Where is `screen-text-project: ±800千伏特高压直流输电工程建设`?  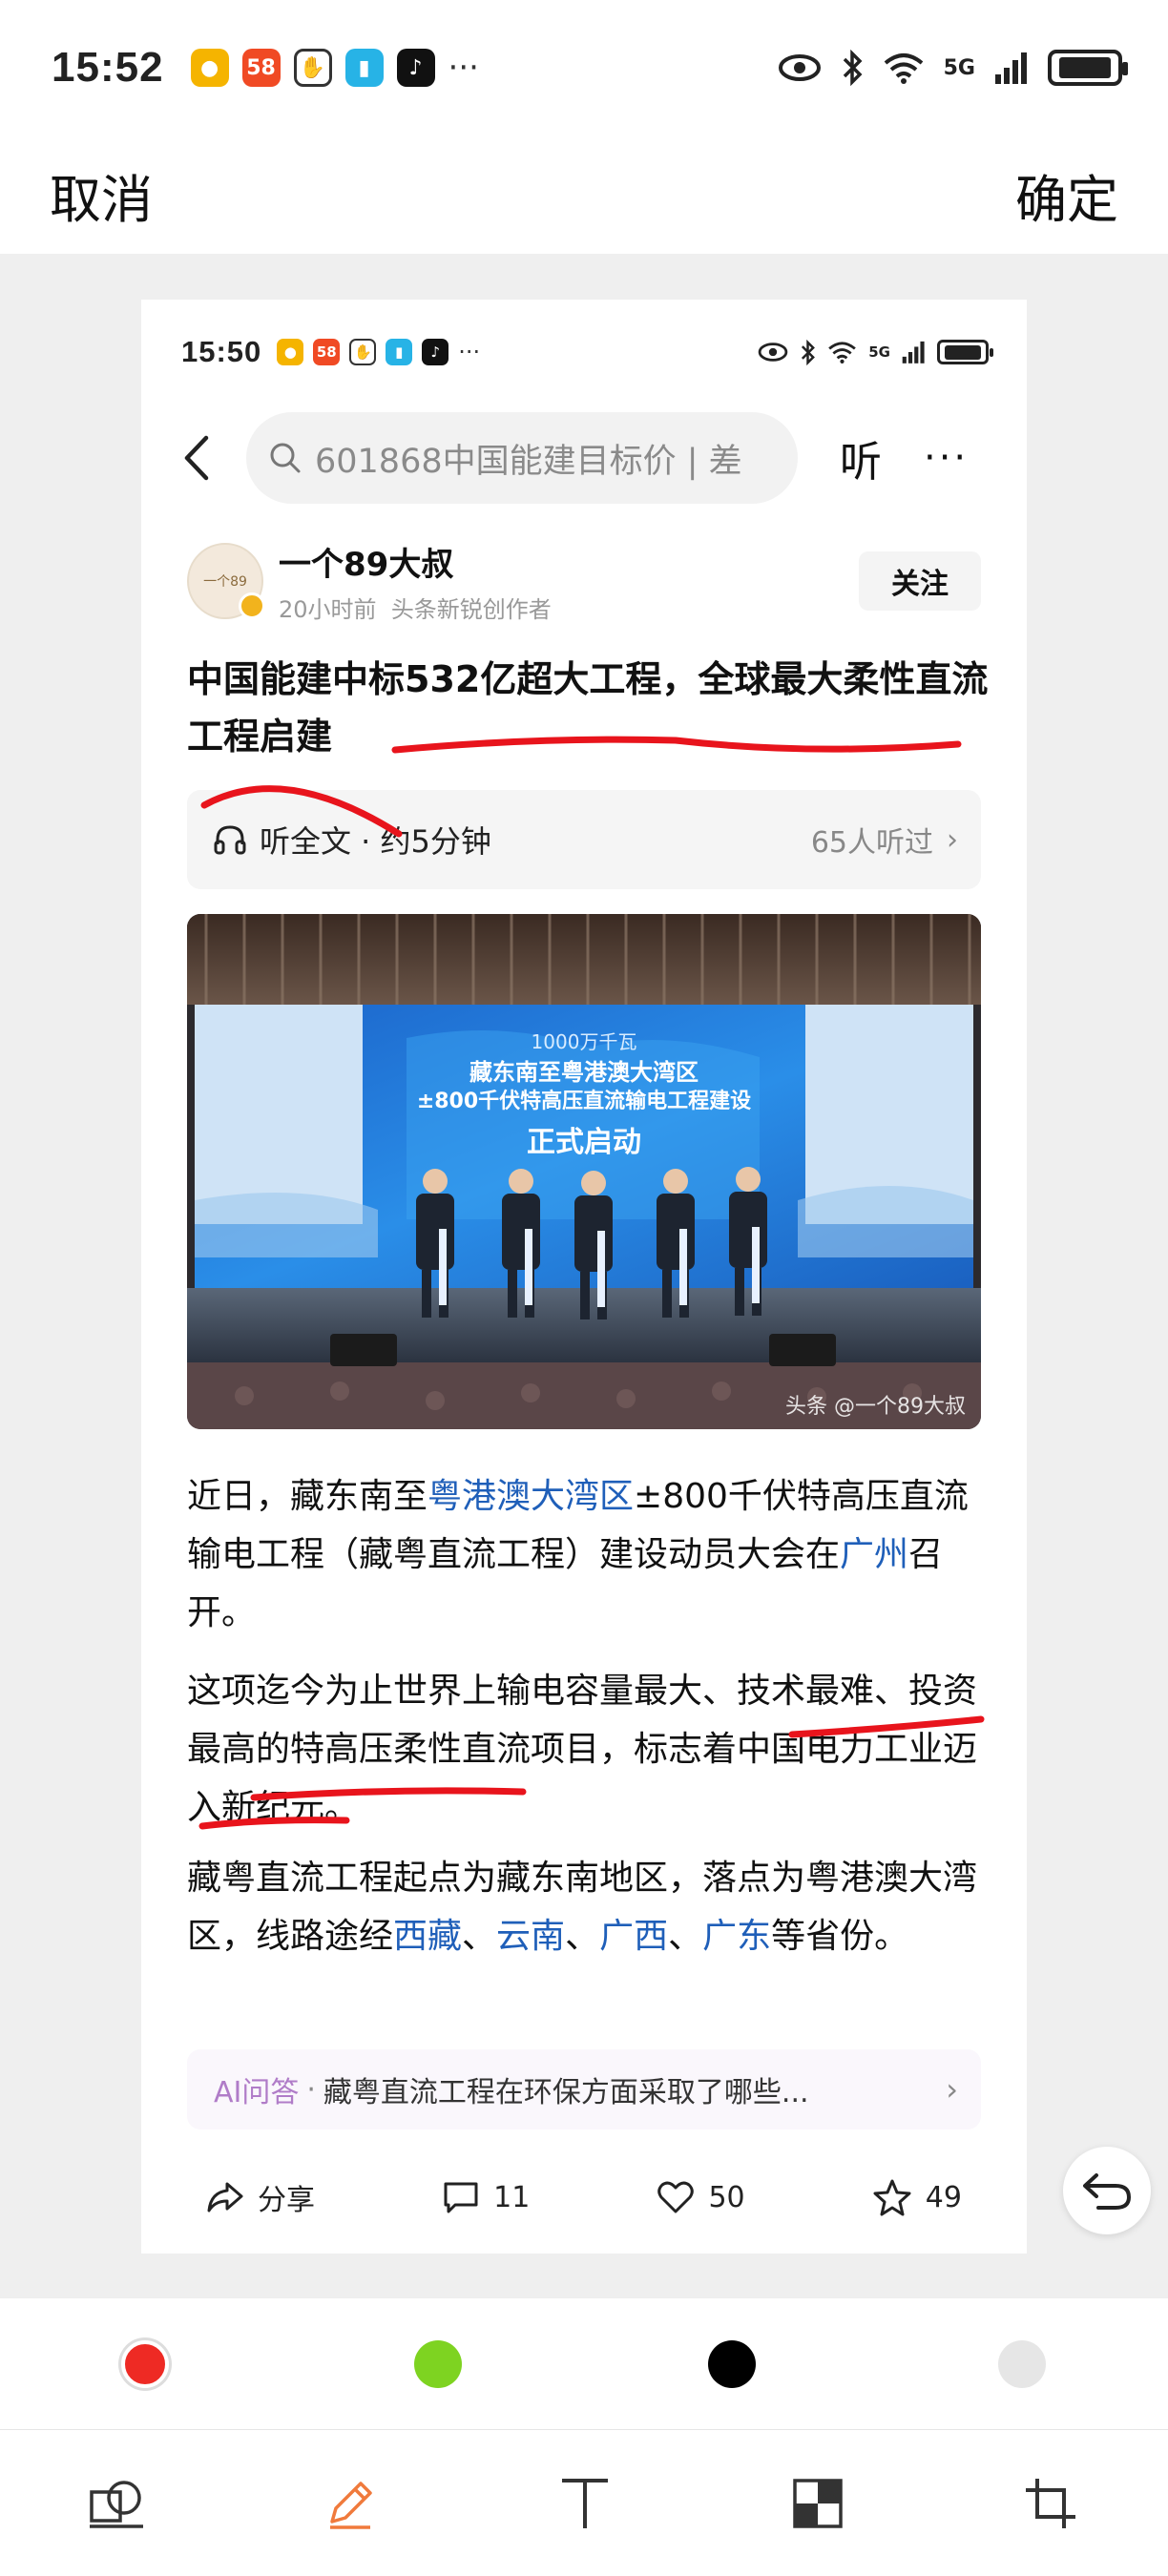
screen-text-project: ±800千伏特高压直流输电工程建设 is located at coordinates (584, 1101).